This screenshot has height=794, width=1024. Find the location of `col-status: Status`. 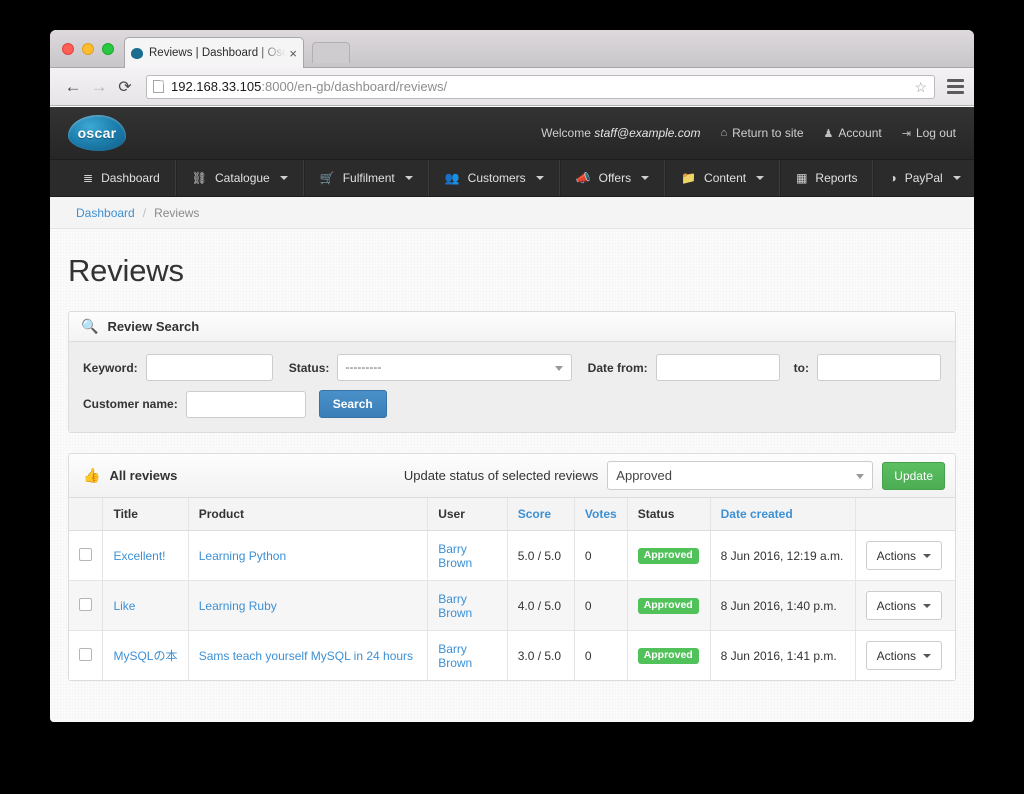

col-status: Status is located at coordinates (669, 514).